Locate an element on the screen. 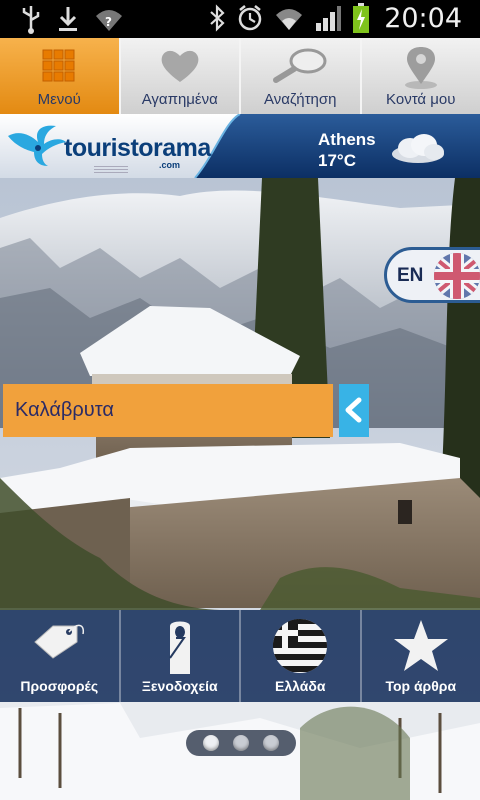 This screenshot has width=480, height=800. language-toggle: EN is located at coordinates (432, 275).